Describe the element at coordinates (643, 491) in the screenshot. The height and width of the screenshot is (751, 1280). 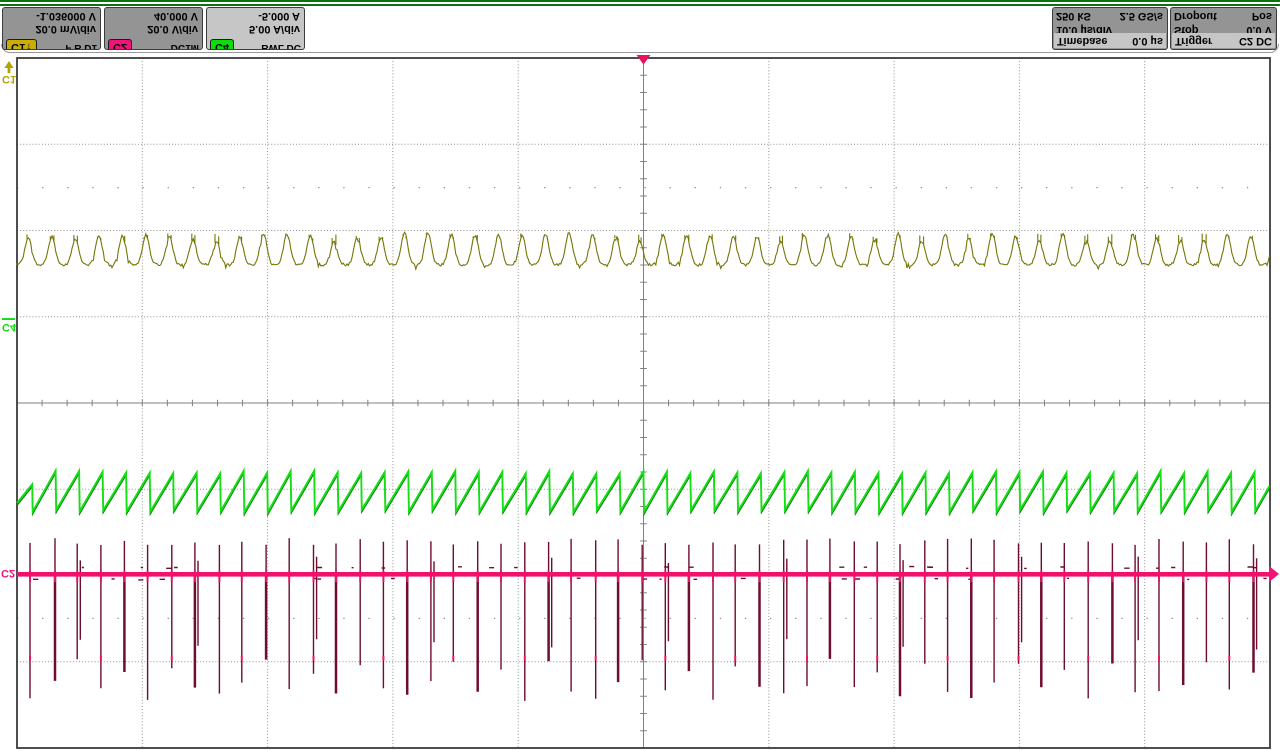
I see `trace-c4-sawtooth` at that location.